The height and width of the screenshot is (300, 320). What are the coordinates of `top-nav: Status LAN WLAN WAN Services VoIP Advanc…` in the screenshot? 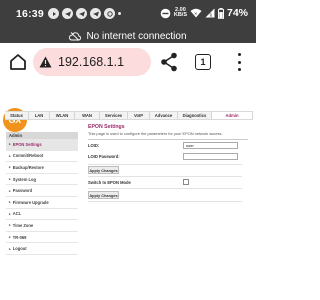 It's located at (129, 115).